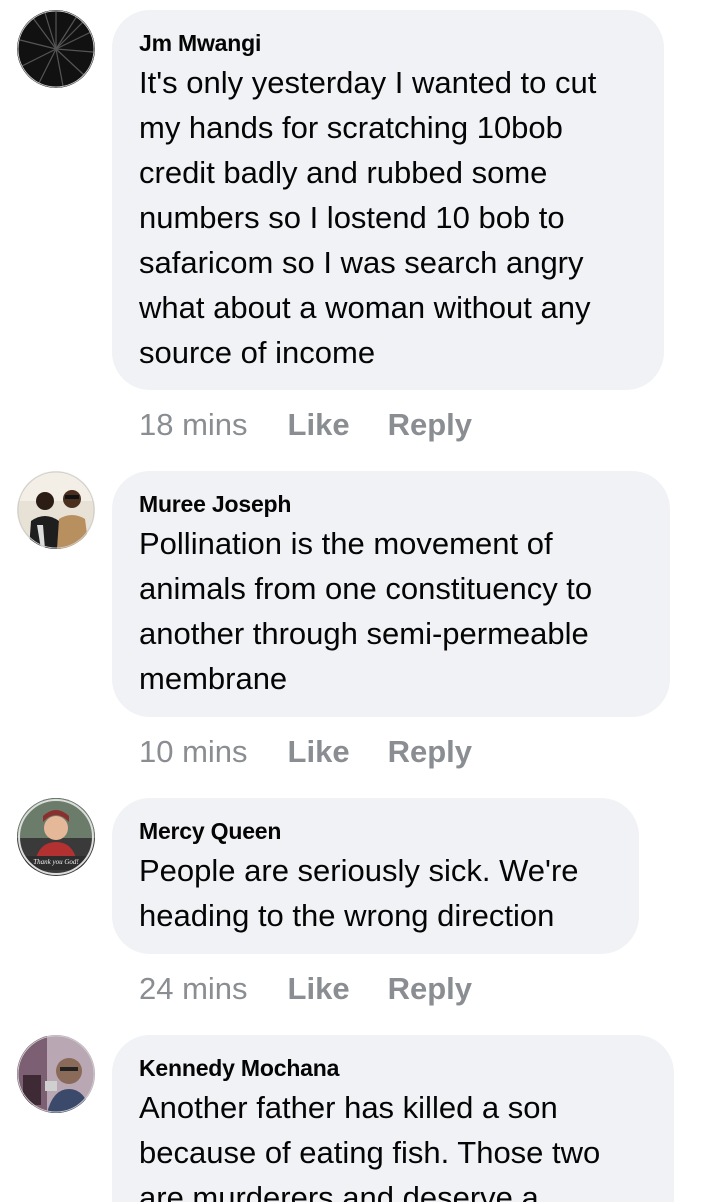  I want to click on avatar-muree-joseph, so click(56, 510).